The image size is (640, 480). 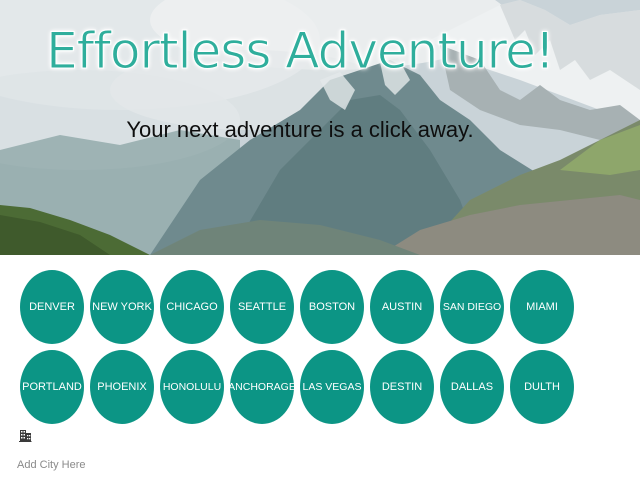 I want to click on city-button-miami: MIAMI, so click(x=542, y=307).